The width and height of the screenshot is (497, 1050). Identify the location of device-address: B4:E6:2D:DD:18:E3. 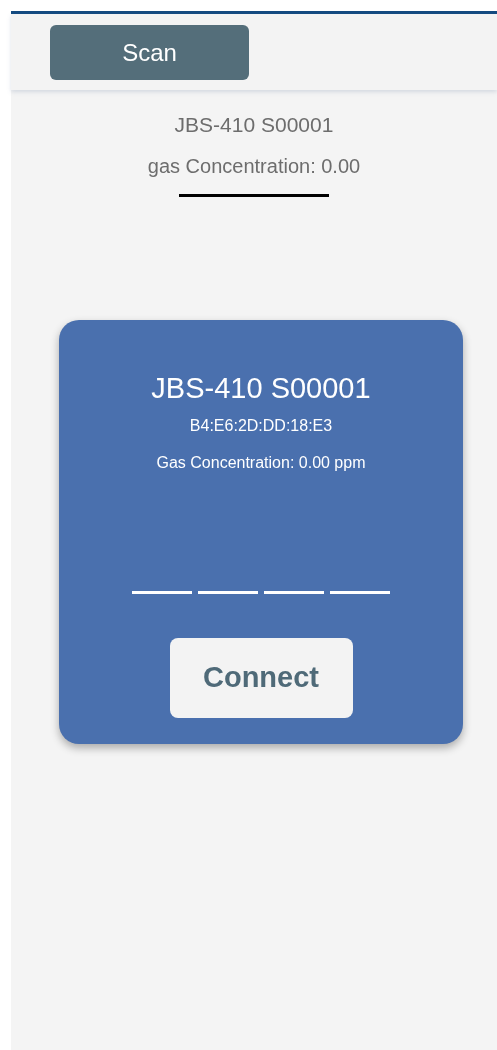
(261, 426).